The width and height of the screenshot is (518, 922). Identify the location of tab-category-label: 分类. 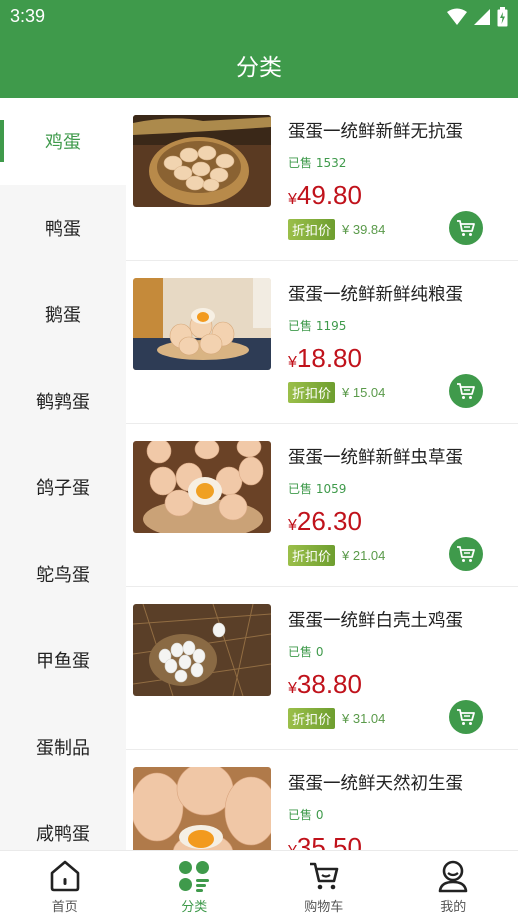
(194, 907).